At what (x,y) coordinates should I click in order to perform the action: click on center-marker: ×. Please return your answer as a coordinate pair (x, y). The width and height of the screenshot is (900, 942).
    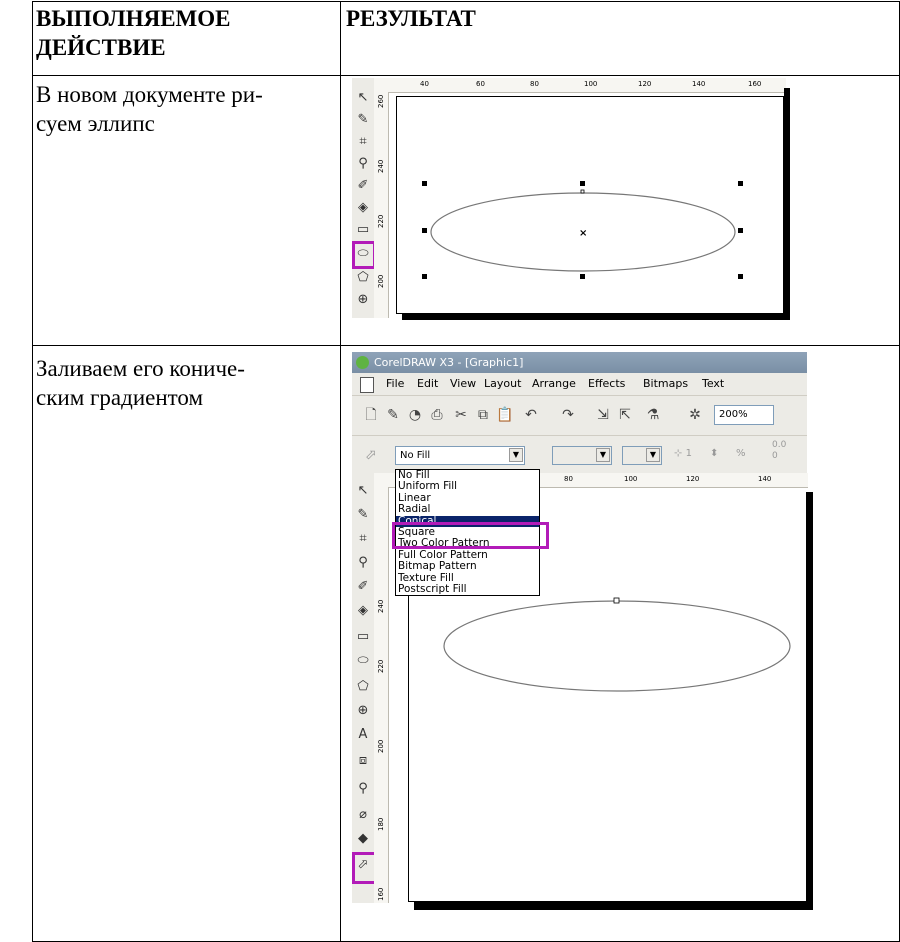
    Looking at the image, I should click on (583, 233).